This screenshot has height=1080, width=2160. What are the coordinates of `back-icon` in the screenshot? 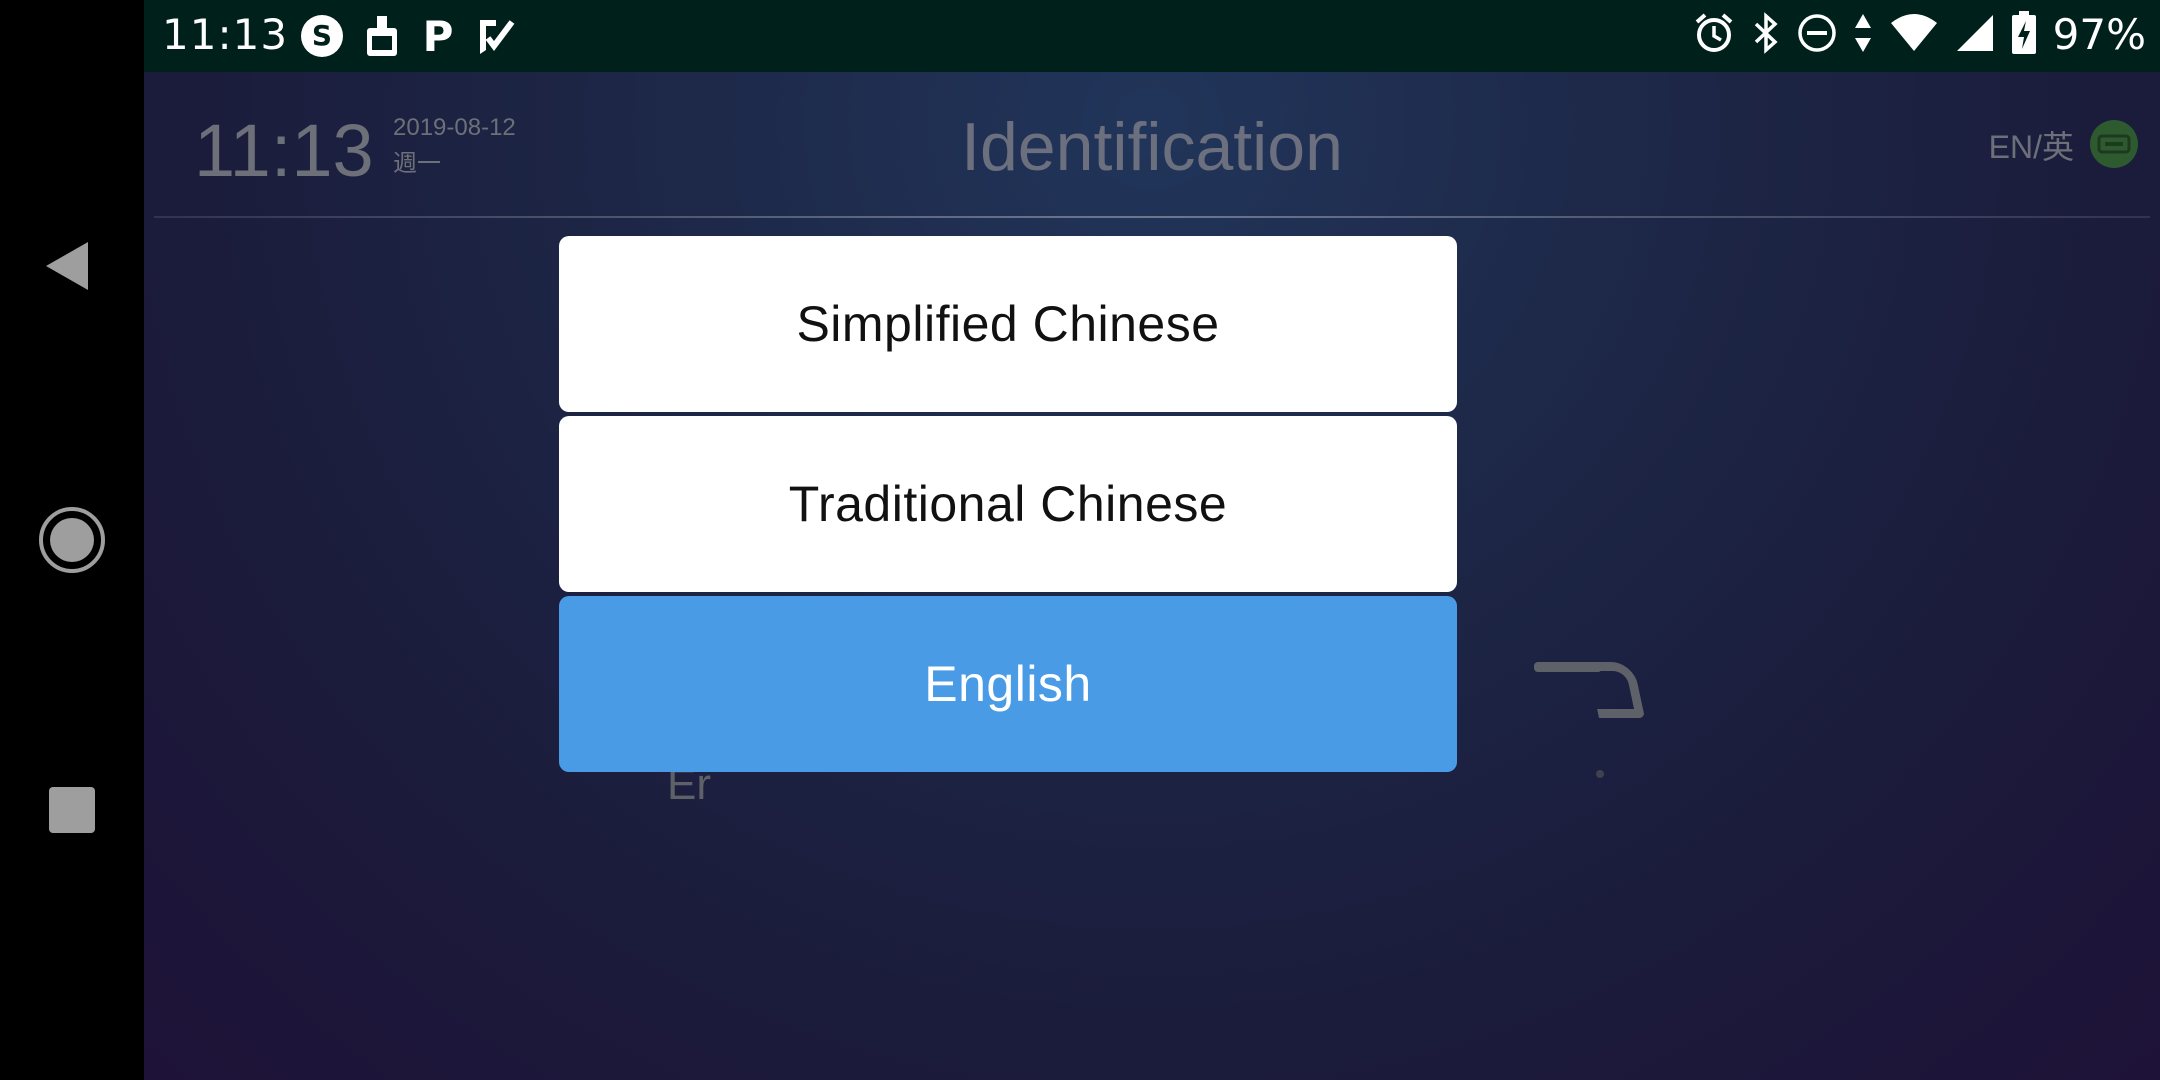 It's located at (67, 268).